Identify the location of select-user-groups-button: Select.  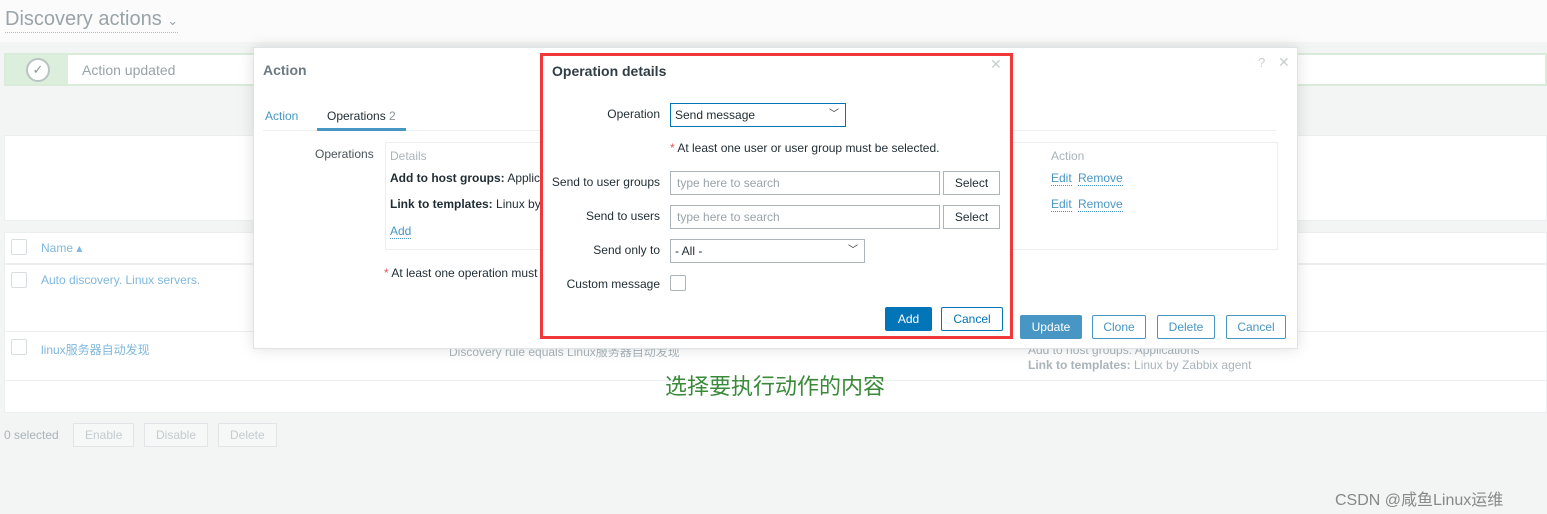
(971, 183).